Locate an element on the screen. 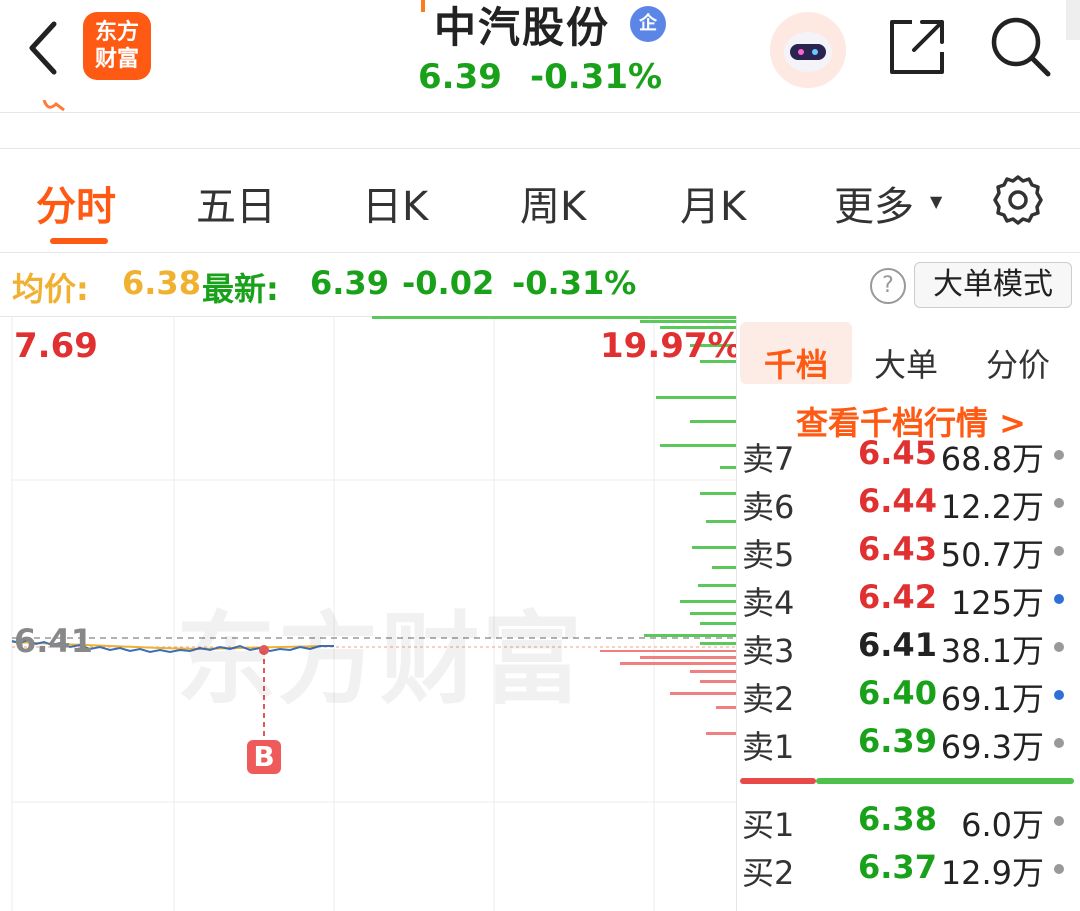 This screenshot has height=911, width=1080. avg-price-value: 6.38 is located at coordinates (161, 283).